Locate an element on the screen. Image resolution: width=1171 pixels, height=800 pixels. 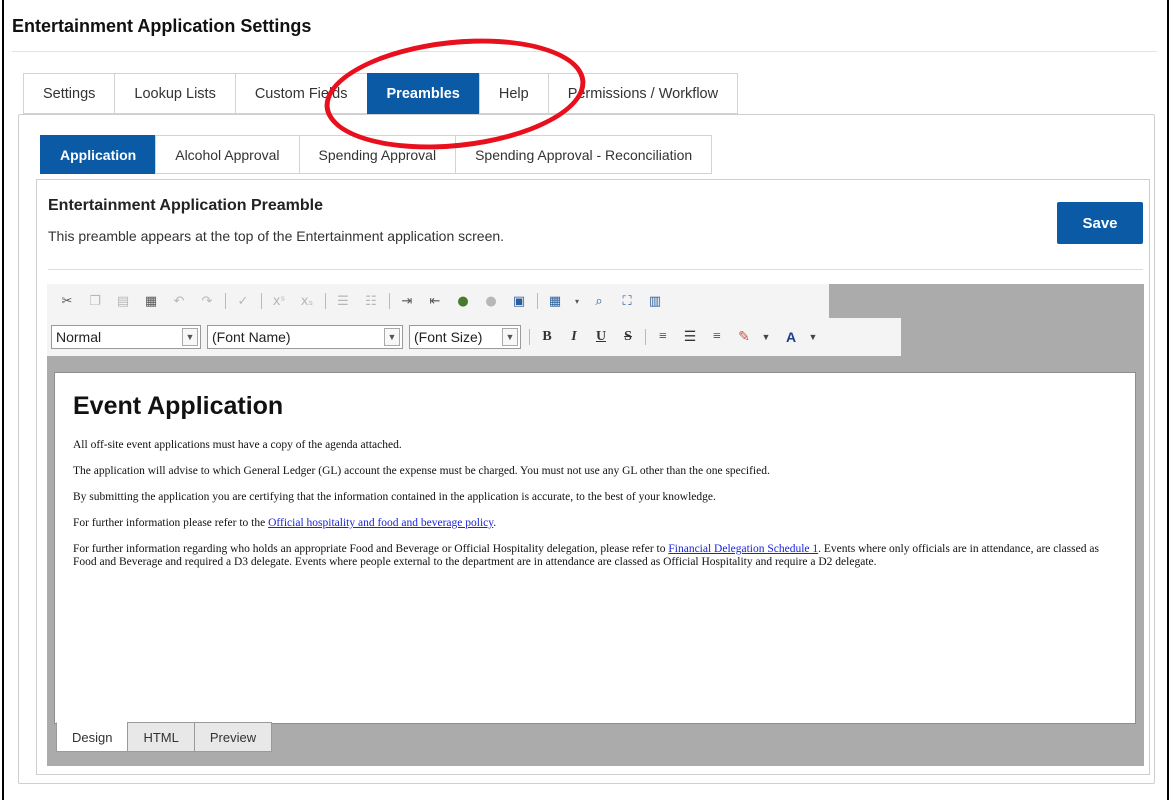
tab-design: Design is located at coordinates (92, 737).